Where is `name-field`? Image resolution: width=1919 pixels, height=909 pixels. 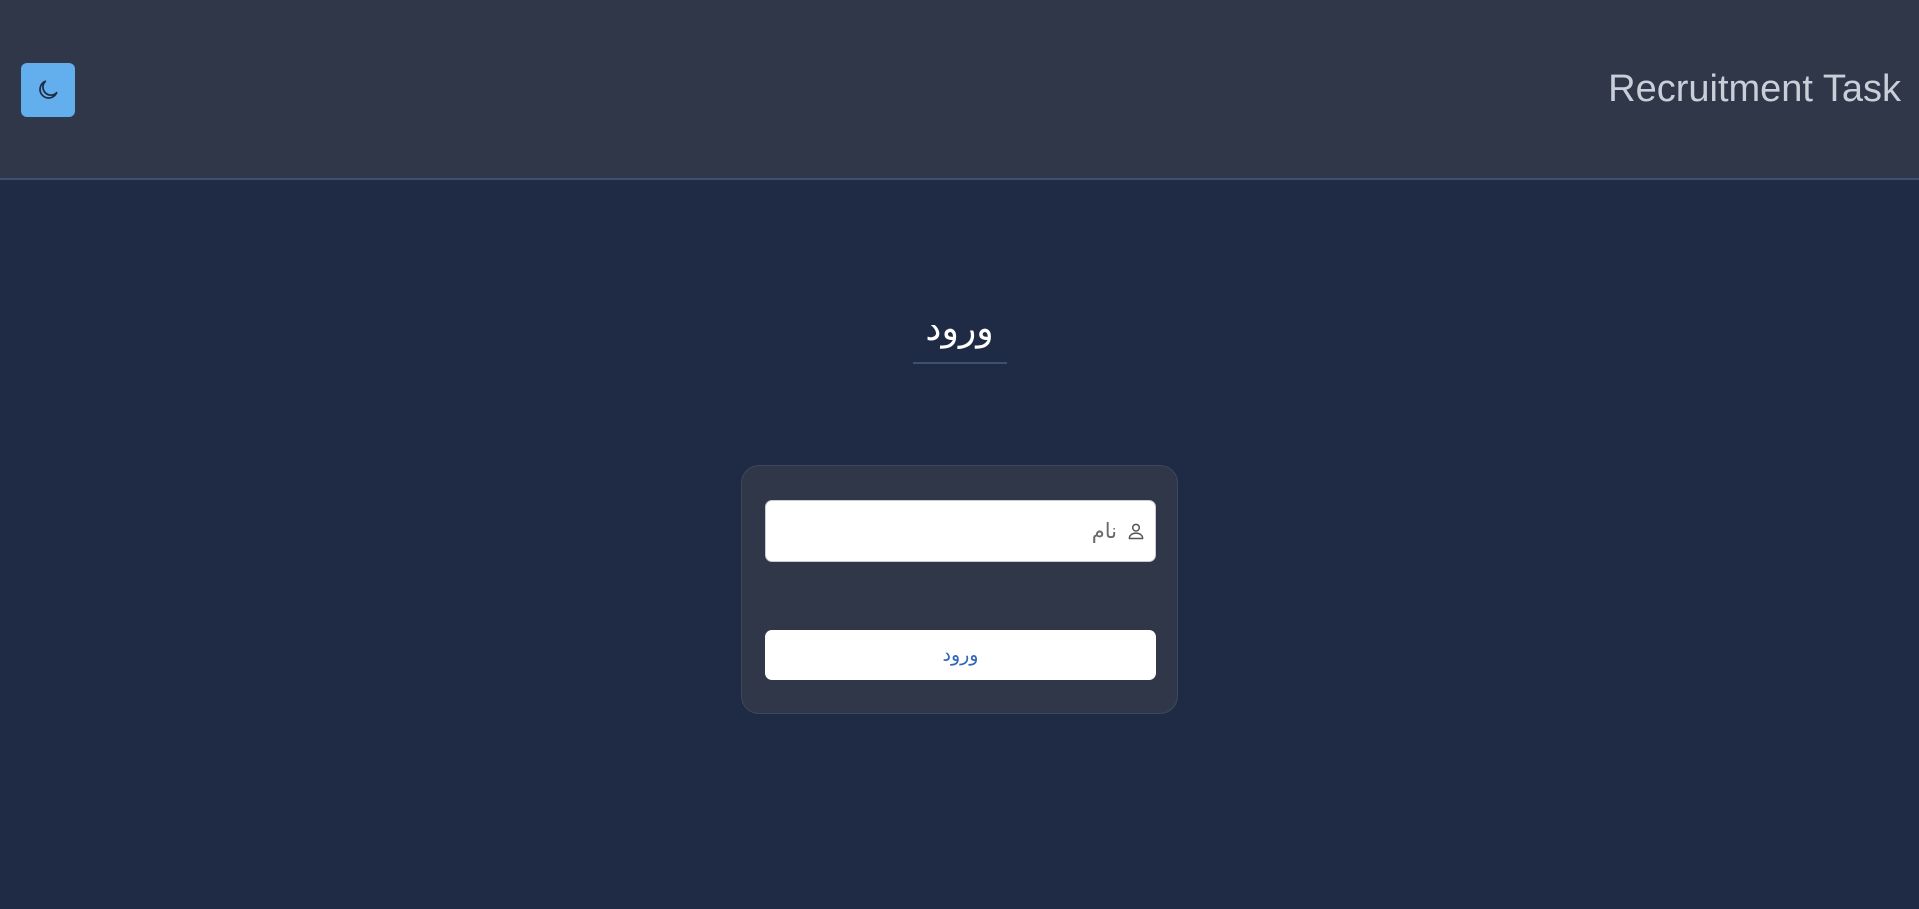
name-field is located at coordinates (960, 531).